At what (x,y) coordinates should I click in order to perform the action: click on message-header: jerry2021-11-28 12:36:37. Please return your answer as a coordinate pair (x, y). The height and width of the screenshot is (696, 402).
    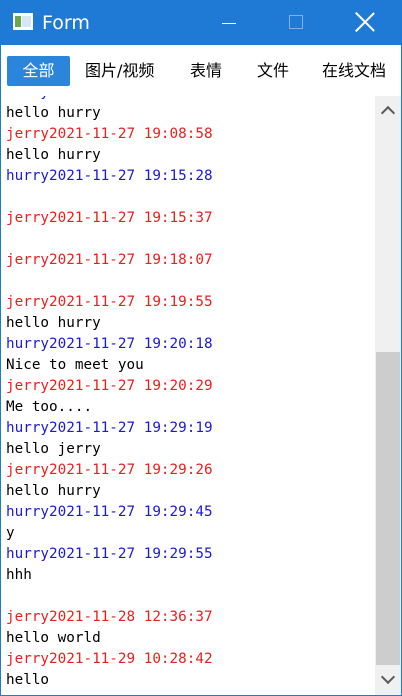
    Looking at the image, I should click on (109, 617).